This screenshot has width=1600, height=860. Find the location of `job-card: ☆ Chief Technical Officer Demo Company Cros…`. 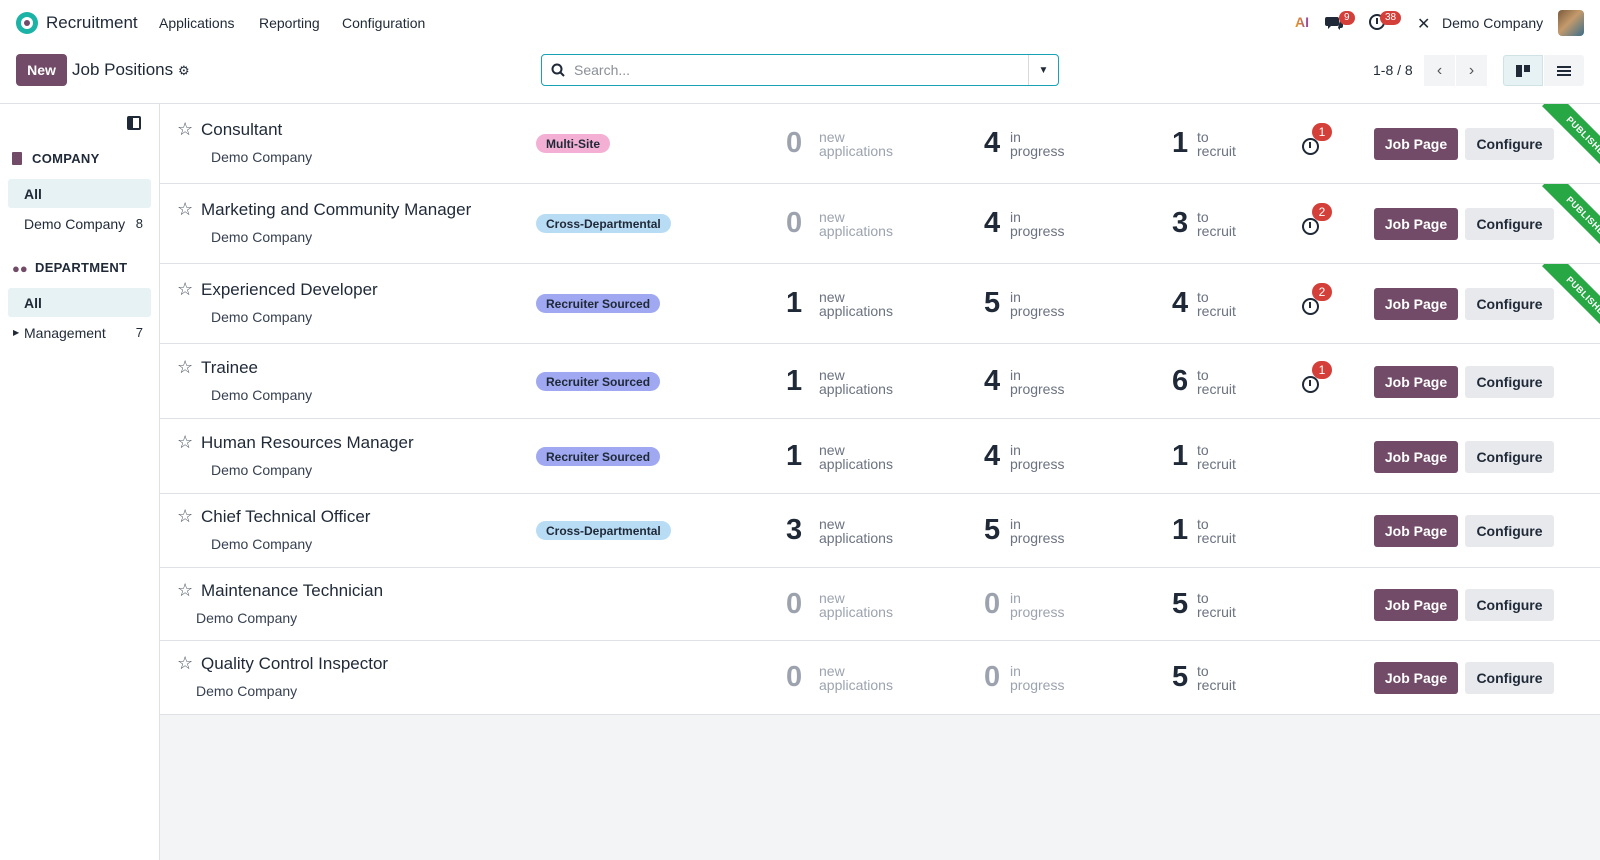

job-card: ☆ Chief Technical Officer Demo Company Cros… is located at coordinates (880, 531).